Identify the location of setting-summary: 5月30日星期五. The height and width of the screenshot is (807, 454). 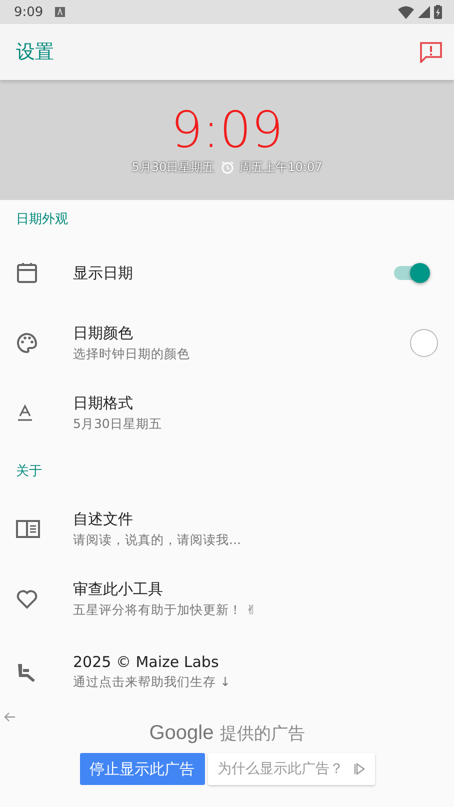
(118, 424).